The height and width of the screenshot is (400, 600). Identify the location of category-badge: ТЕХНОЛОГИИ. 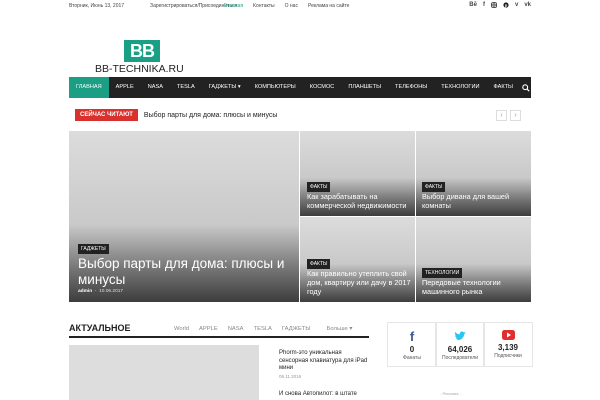
(442, 273).